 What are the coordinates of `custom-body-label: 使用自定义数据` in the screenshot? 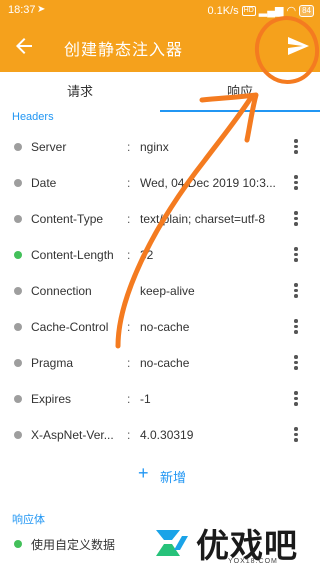 It's located at (73, 545).